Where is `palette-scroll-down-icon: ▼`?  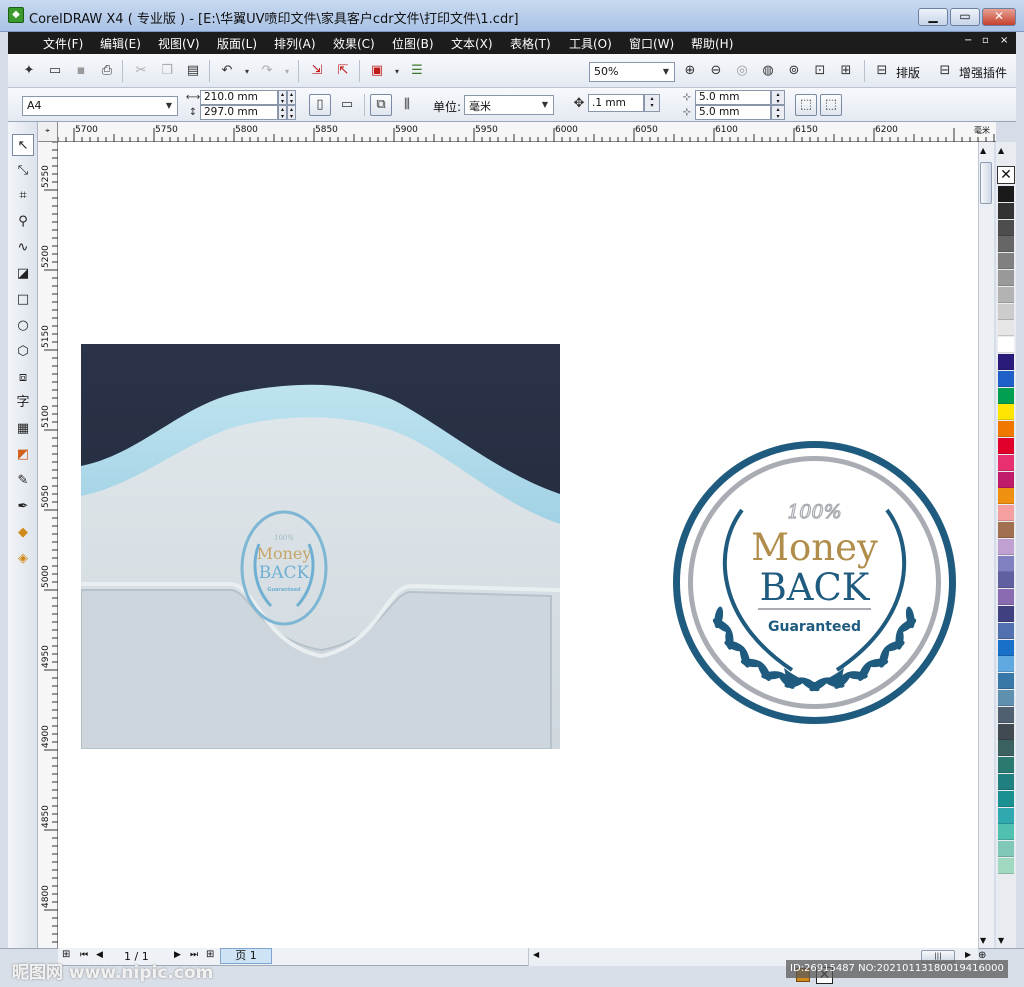
palette-scroll-down-icon: ▼ is located at coordinates (1001, 940).